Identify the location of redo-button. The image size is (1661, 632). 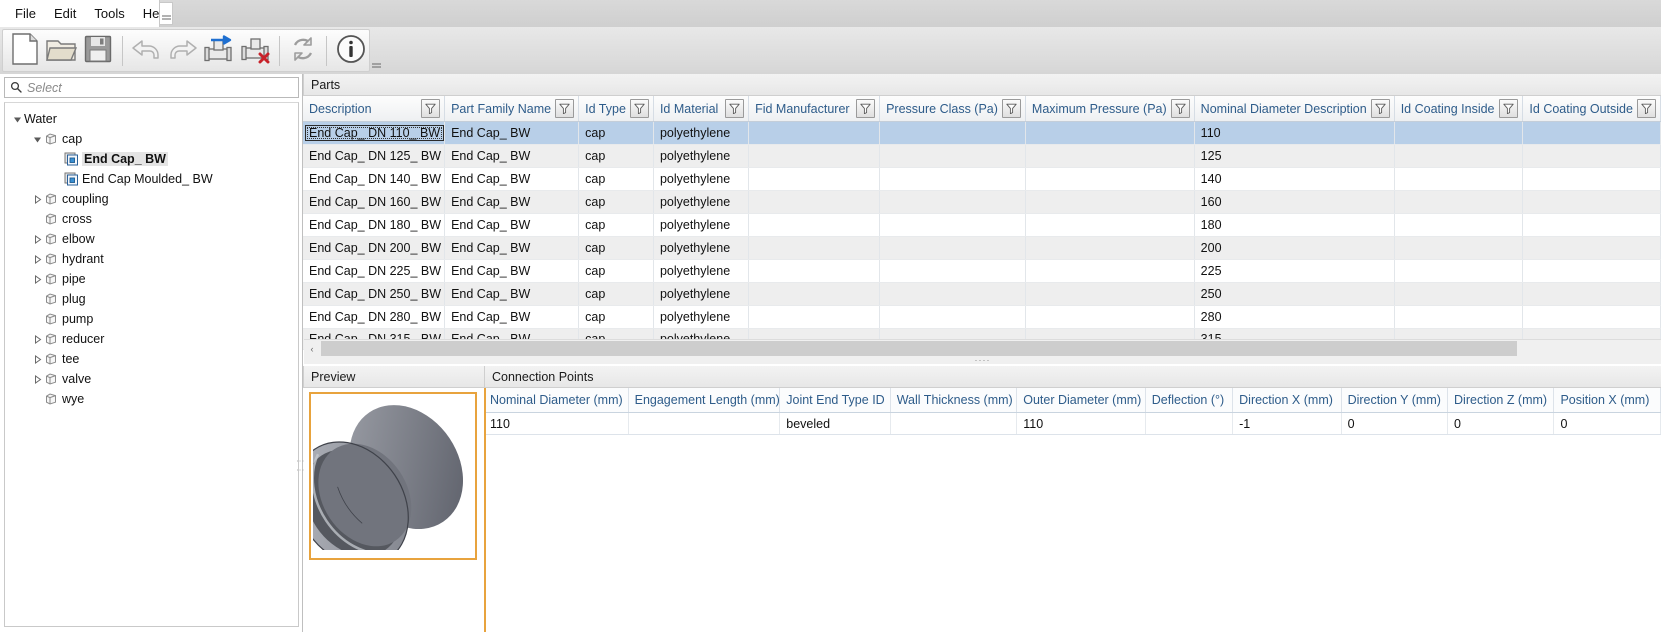
(182, 50).